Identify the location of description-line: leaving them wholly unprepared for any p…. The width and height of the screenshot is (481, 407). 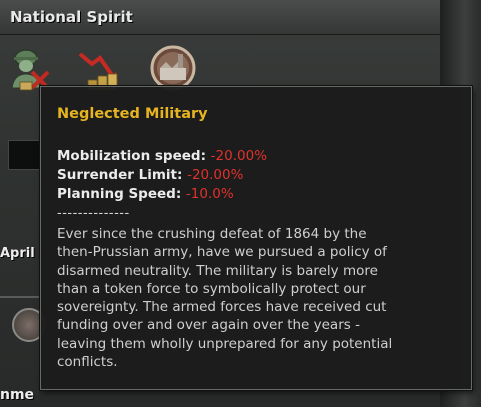
(225, 343).